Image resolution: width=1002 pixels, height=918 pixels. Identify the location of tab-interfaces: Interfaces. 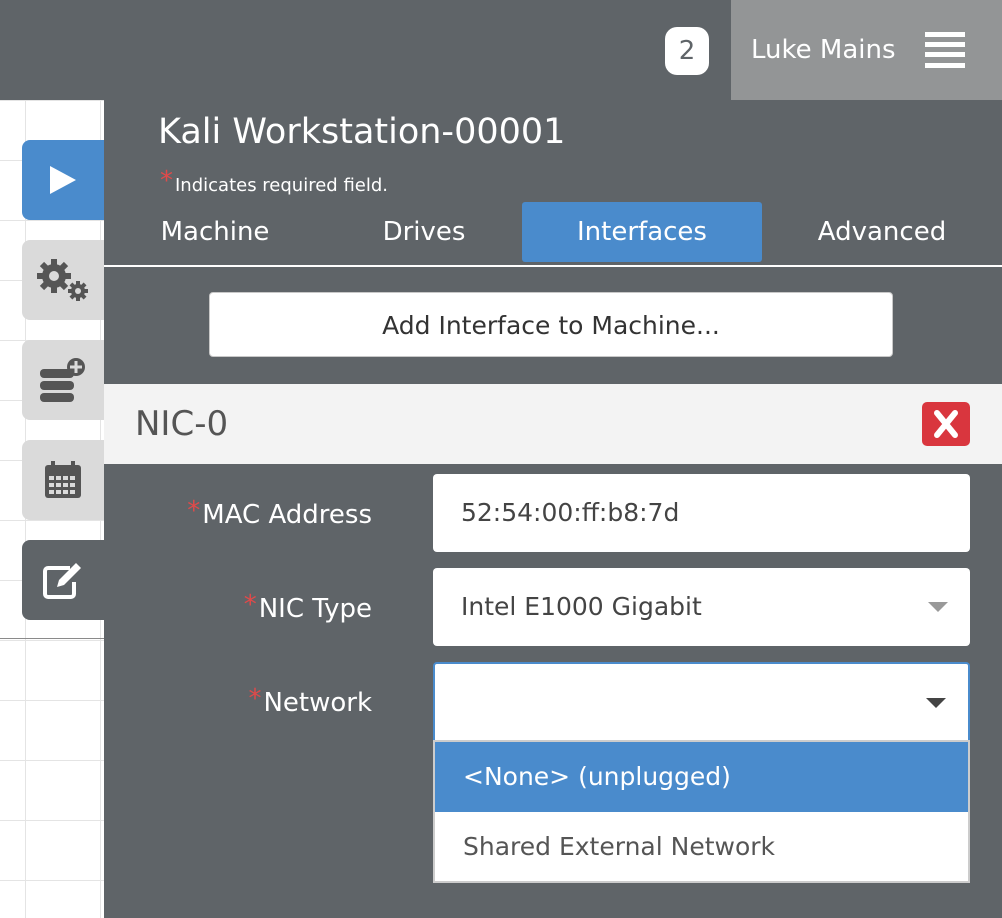
(642, 232).